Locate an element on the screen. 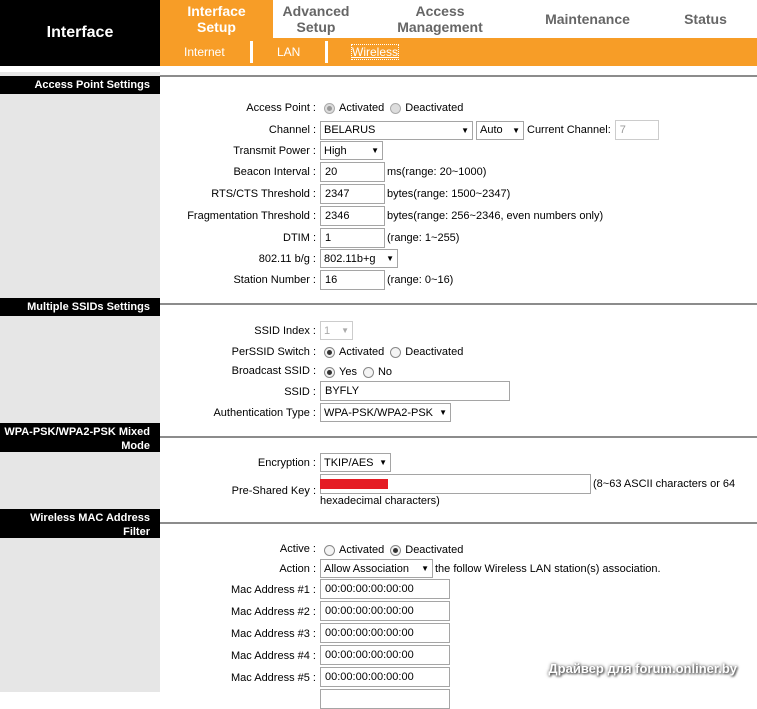  ssid-label: SSID : is located at coordinates (300, 392).